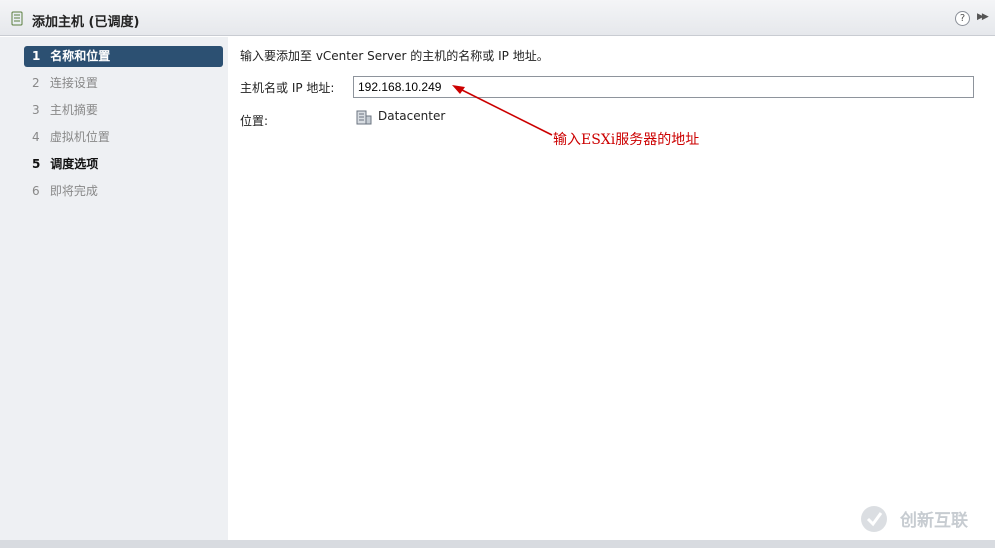 The height and width of the screenshot is (548, 995). I want to click on step-vm-location: 4 虚拟机位置, so click(123, 137).